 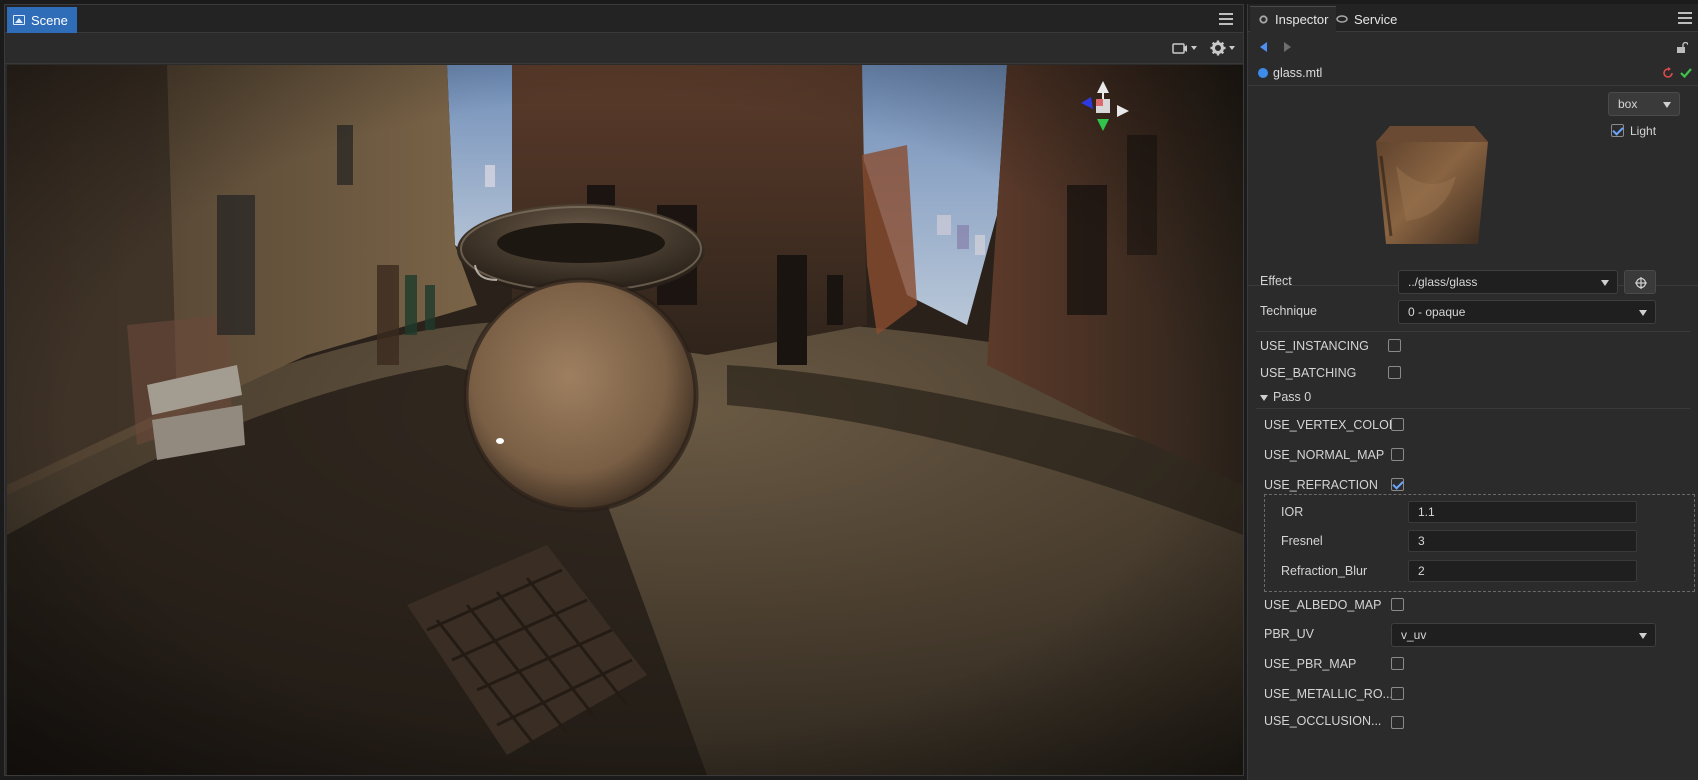 What do you see at coordinates (1342, 19) in the screenshot?
I see `link-icon` at bounding box center [1342, 19].